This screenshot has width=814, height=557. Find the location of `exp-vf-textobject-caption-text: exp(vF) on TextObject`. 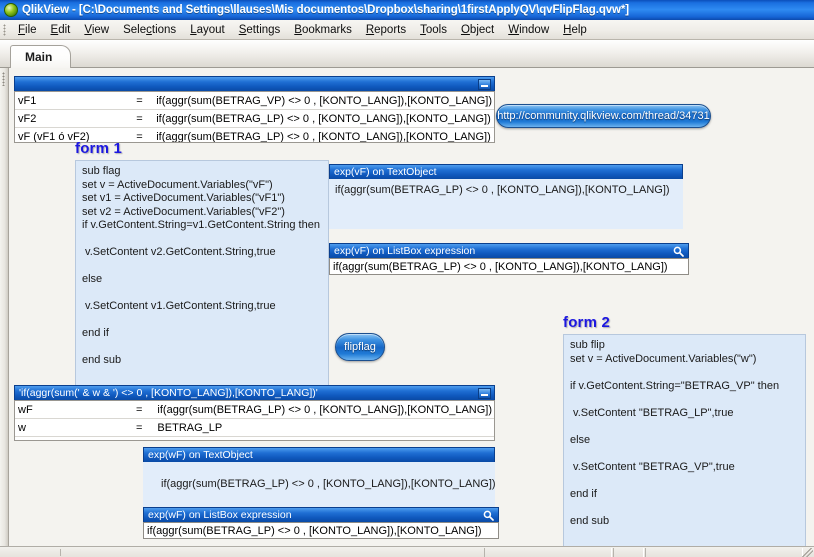

exp-vf-textobject-caption-text: exp(vF) on TextObject is located at coordinates (385, 171).